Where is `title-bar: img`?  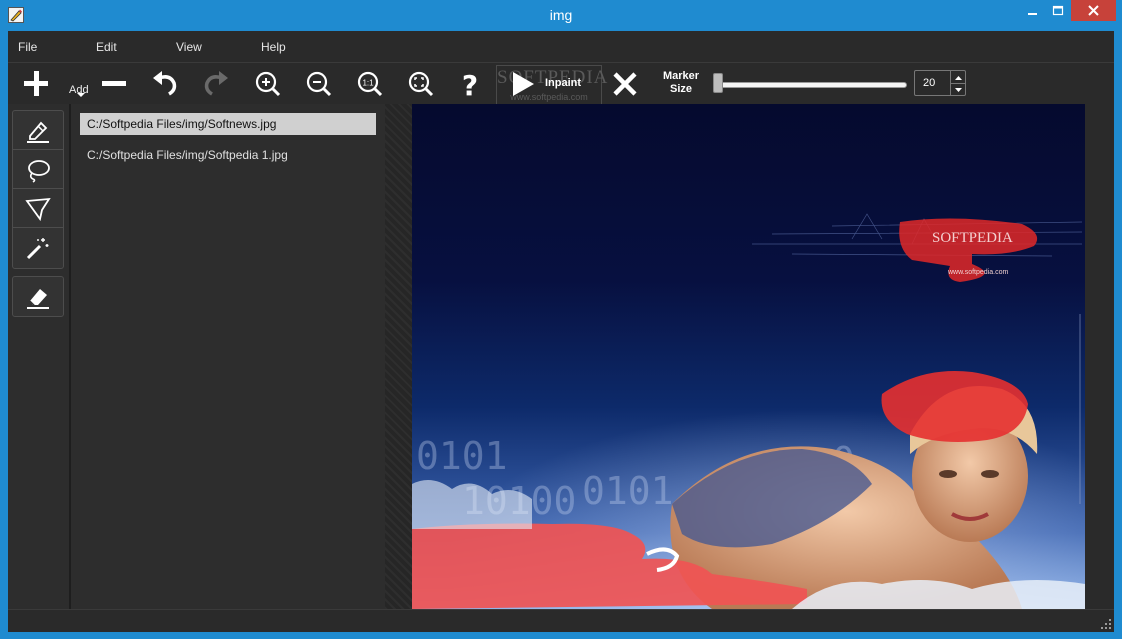 title-bar: img is located at coordinates (561, 15).